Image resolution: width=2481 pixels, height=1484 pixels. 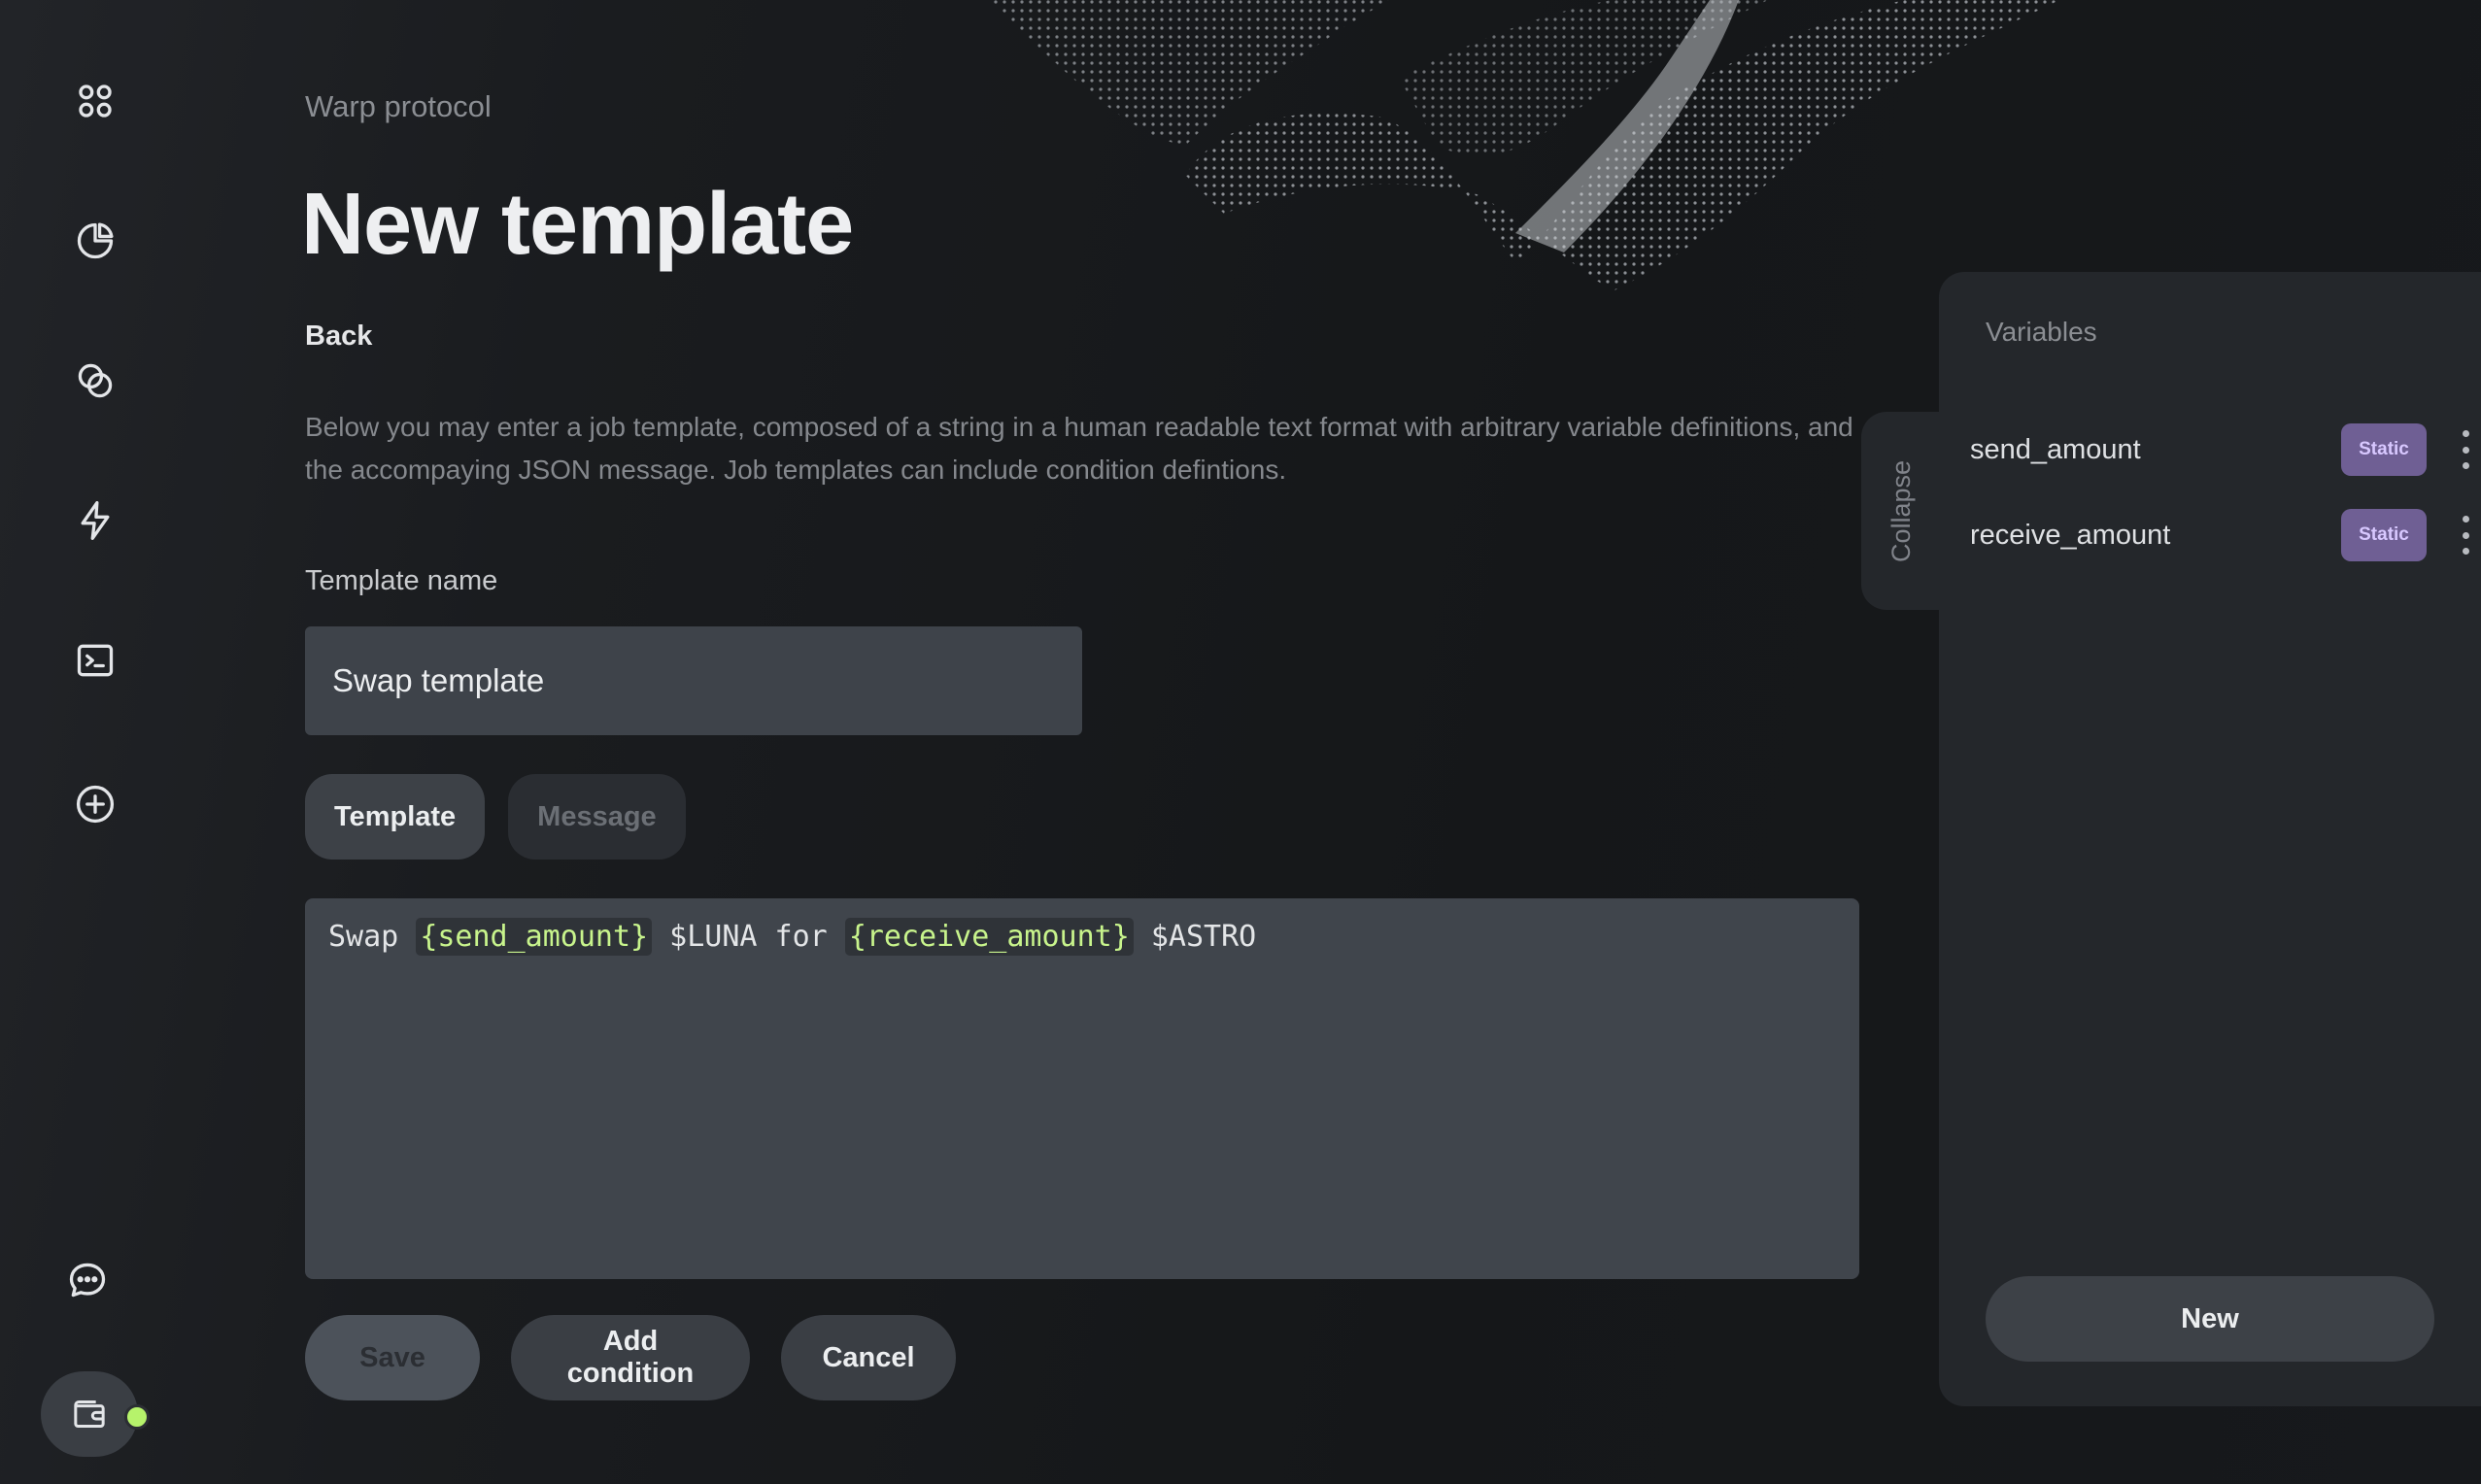 I want to click on apps-grid-icon, so click(x=96, y=101).